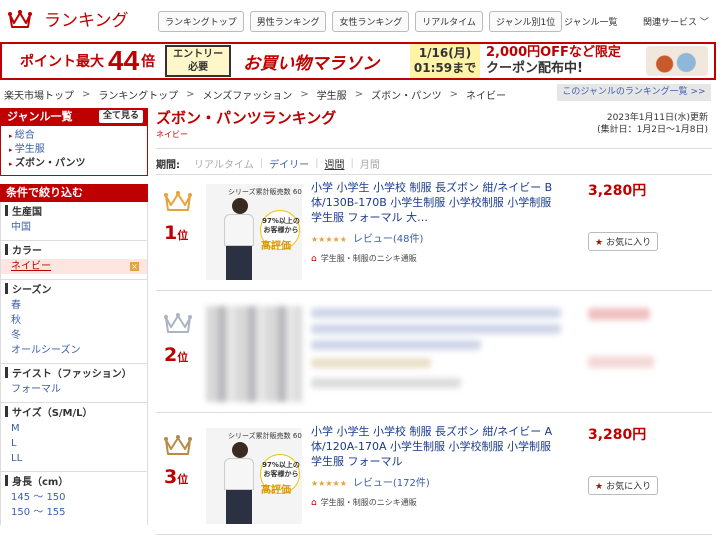 Image resolution: width=725 pixels, height=537 pixels. I want to click on thumb-model-shirt, so click(239, 474).